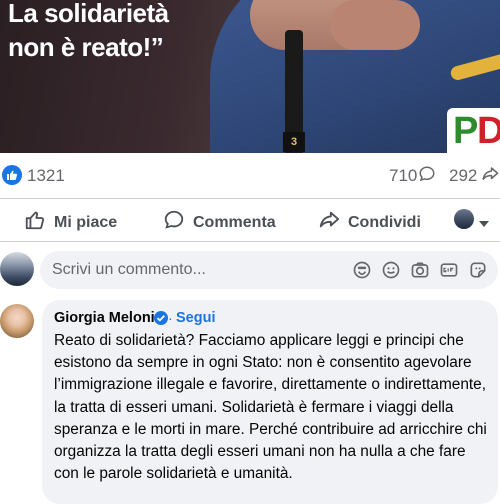 This screenshot has width=500, height=504. I want to click on post-headline-line2: non è reato!”, so click(86, 47).